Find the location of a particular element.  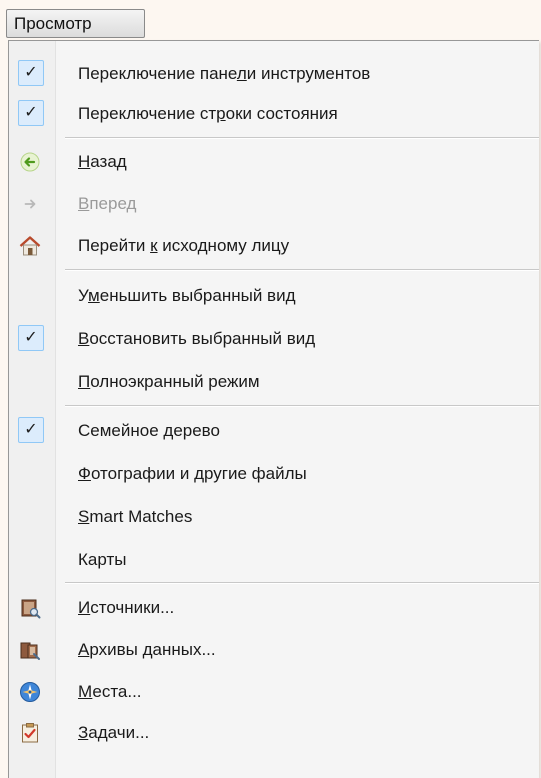

sources-icon is located at coordinates (31, 609).